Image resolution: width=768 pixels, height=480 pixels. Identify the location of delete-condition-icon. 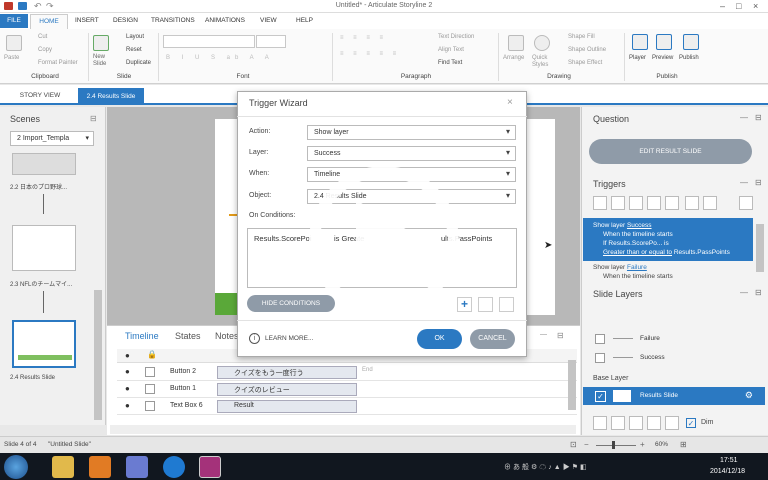
(506, 304).